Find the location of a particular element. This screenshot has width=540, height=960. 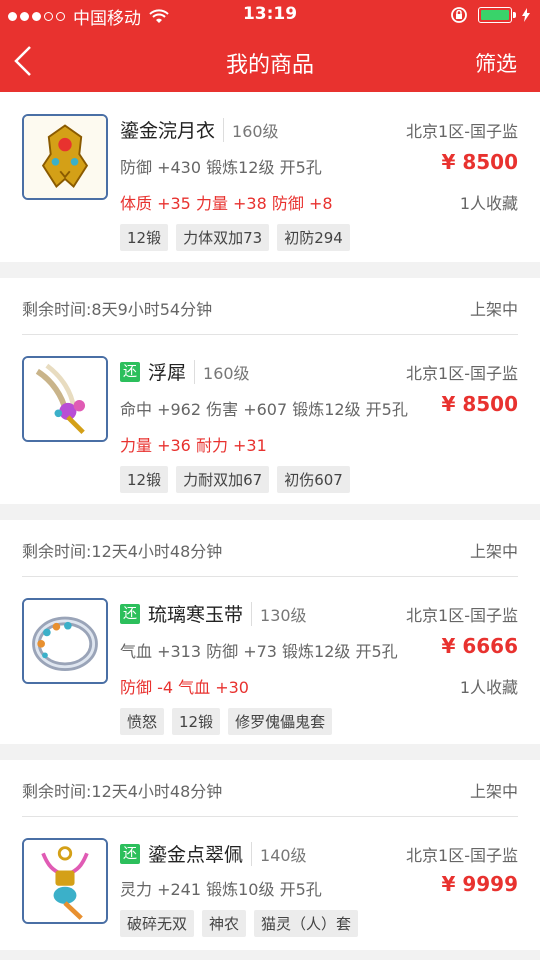

tag: 初伤607 is located at coordinates (313, 479).